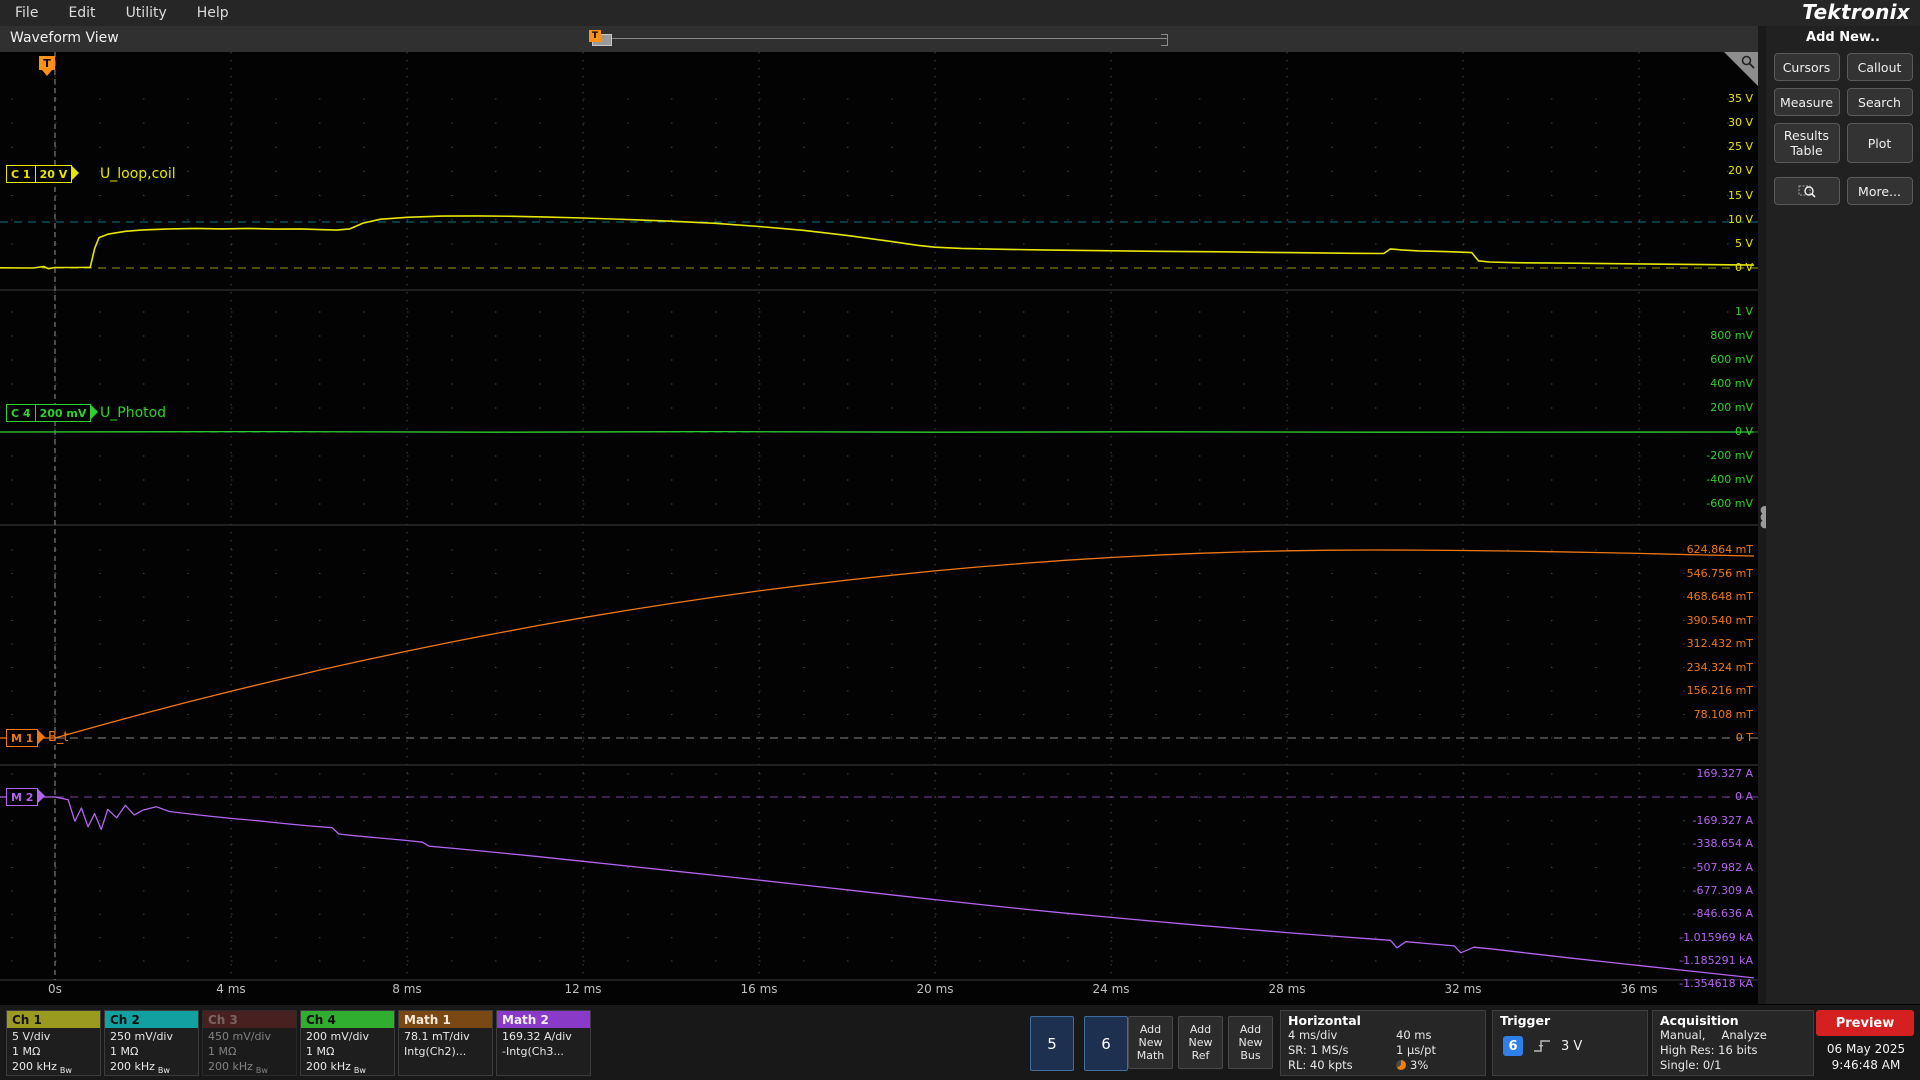  I want to click on ch4-axis-label: 400 mV, so click(1731, 383).